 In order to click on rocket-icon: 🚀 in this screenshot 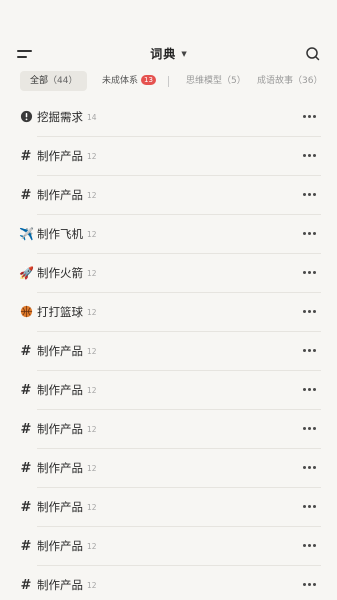, I will do `click(26, 273)`.